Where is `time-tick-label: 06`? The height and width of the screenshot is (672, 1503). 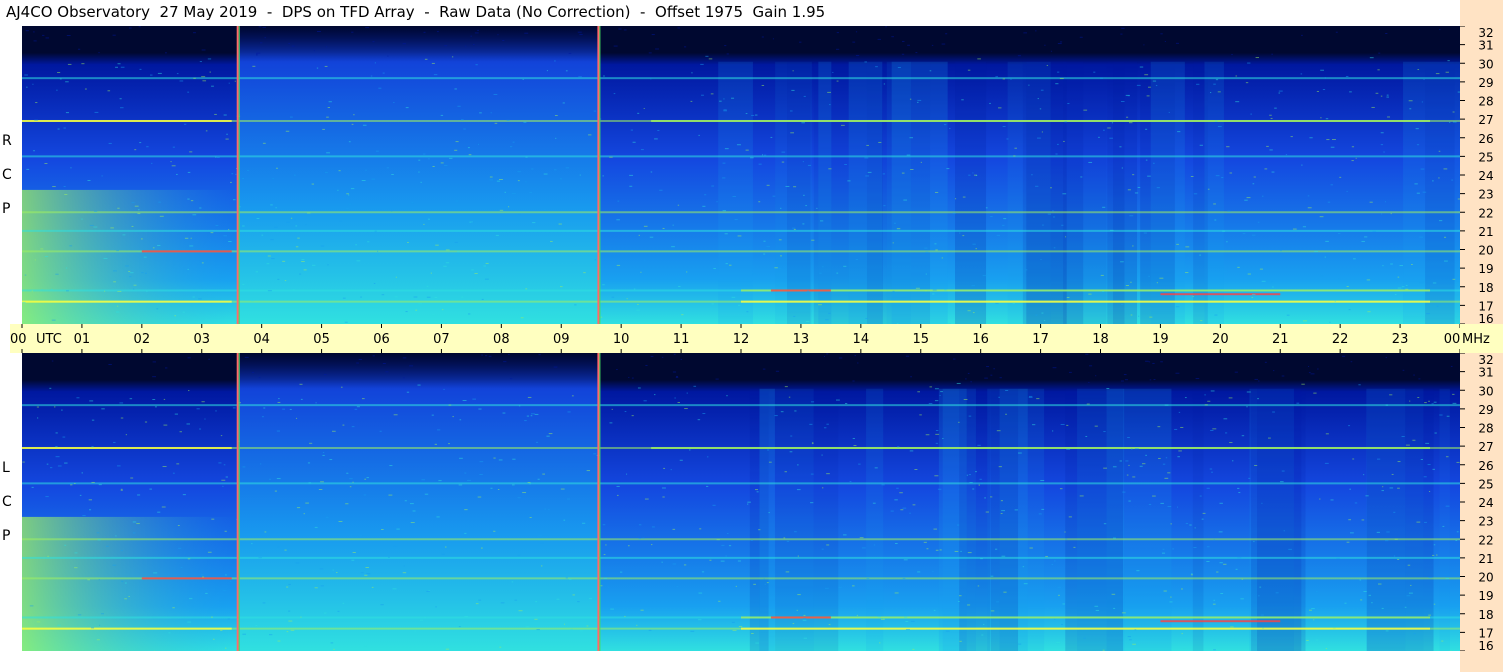 time-tick-label: 06 is located at coordinates (381, 339).